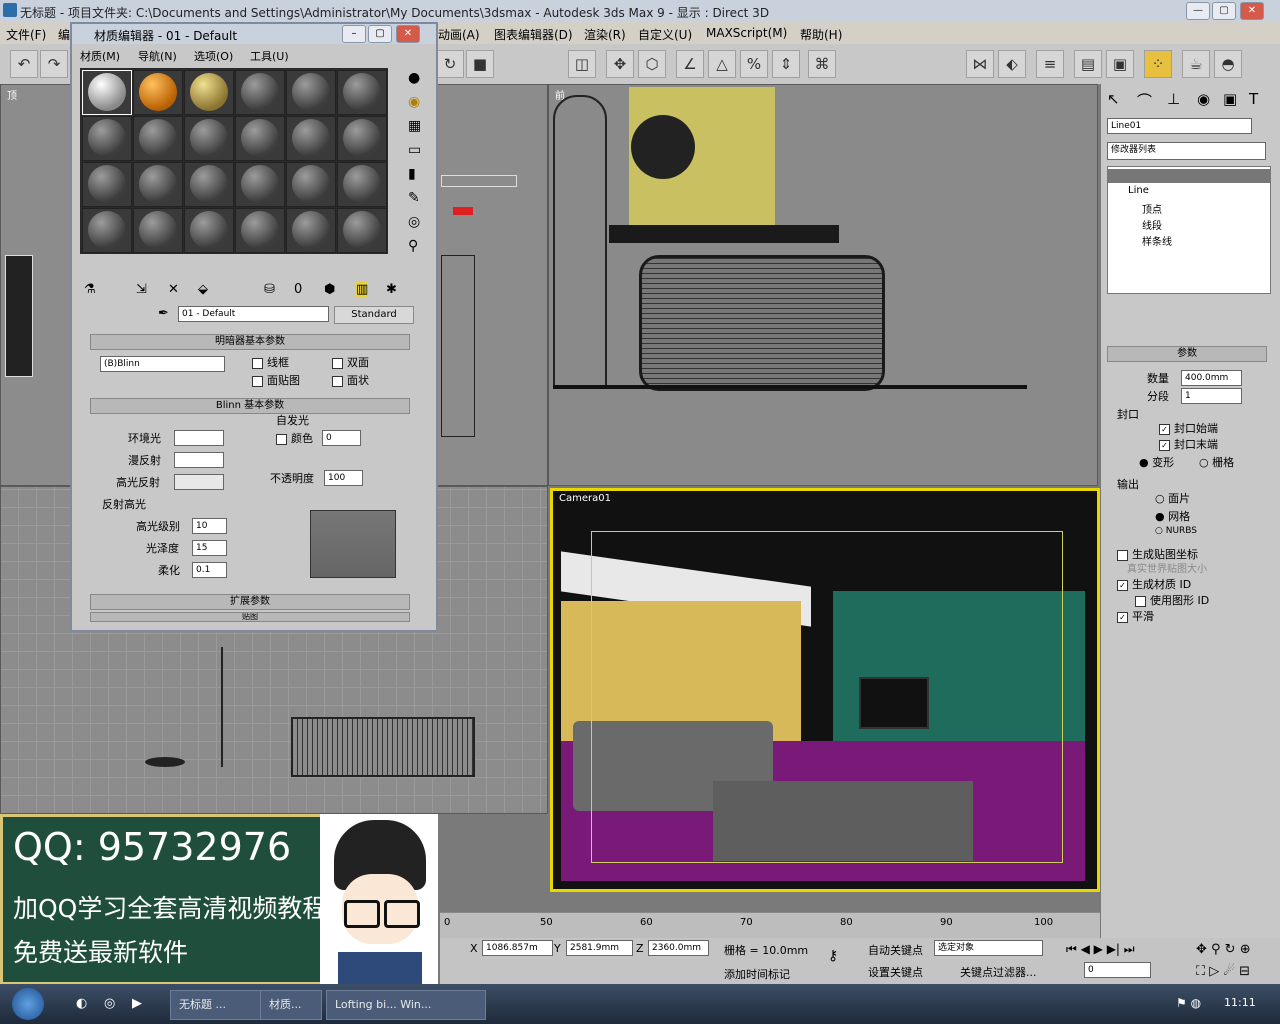 The image size is (1280, 1024). Describe the element at coordinates (1203, 99) in the screenshot. I see `motion-tab-icon: ◉` at that location.